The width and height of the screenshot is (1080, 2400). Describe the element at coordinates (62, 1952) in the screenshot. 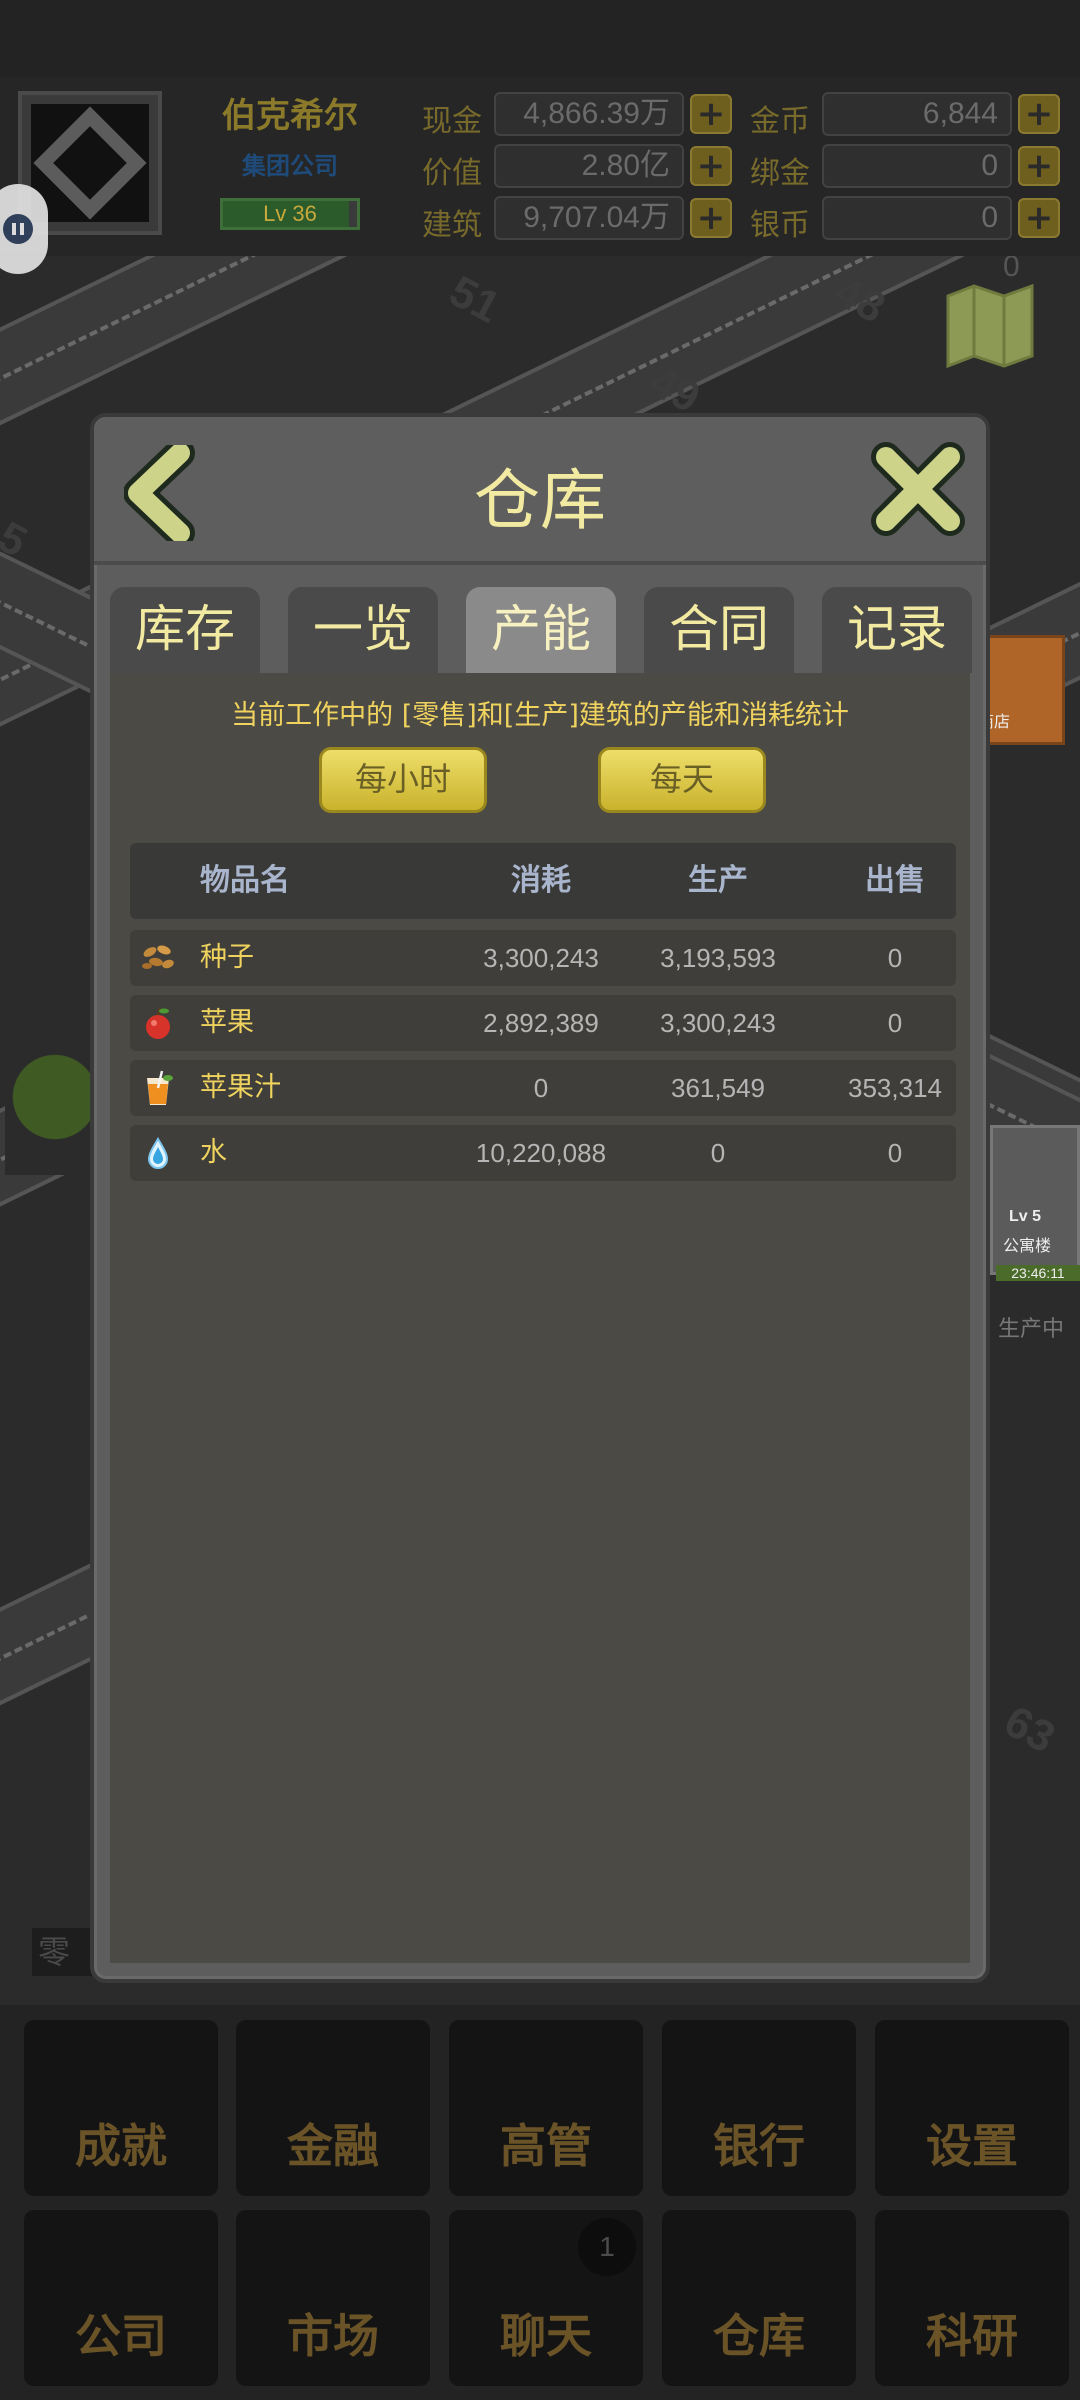

I see `retail-tag: 零售` at that location.